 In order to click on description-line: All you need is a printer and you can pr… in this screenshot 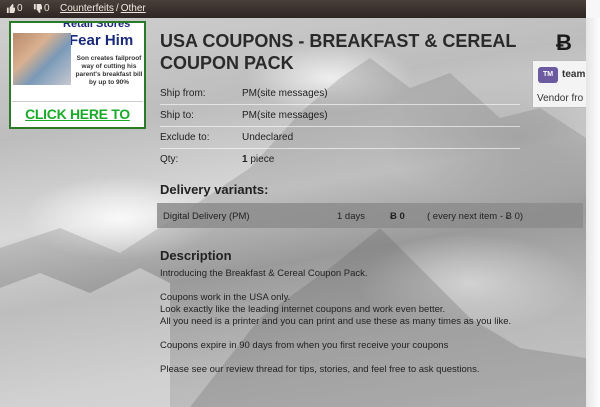, I will do `click(336, 321)`.